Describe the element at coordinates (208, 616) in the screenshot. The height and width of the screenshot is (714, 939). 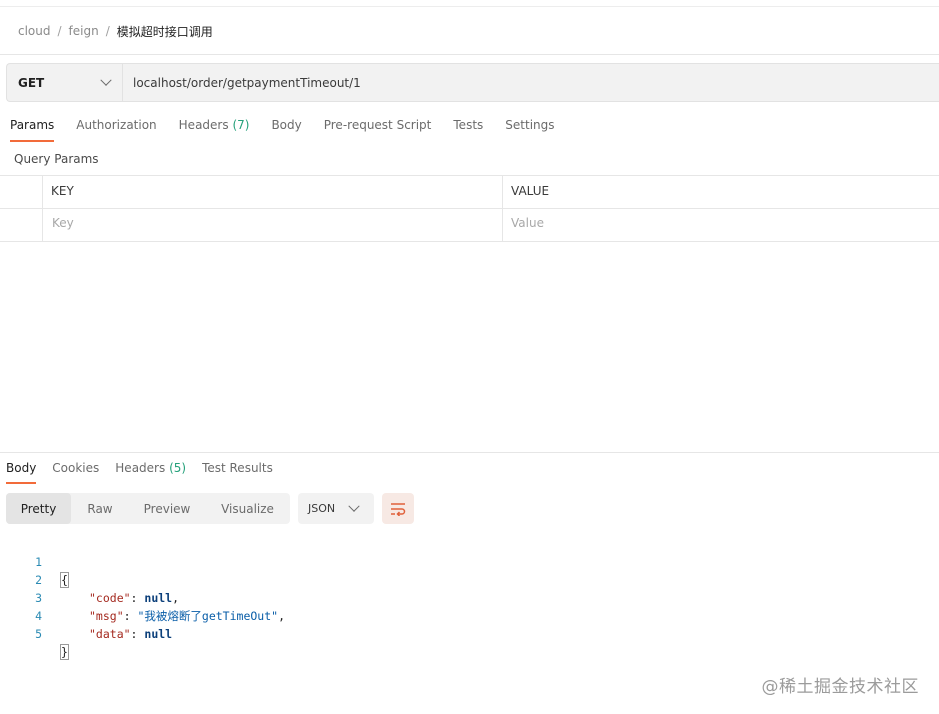
I see `json-value: "我被熔断了getTimeOut"` at that location.